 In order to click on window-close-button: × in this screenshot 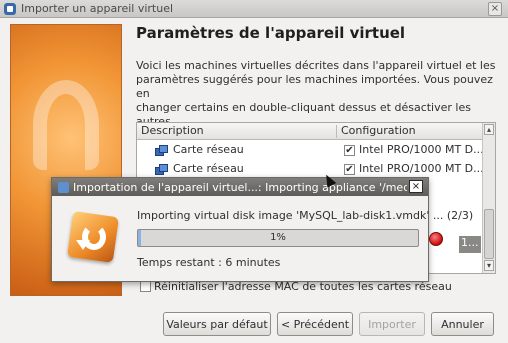, I will do `click(495, 9)`.